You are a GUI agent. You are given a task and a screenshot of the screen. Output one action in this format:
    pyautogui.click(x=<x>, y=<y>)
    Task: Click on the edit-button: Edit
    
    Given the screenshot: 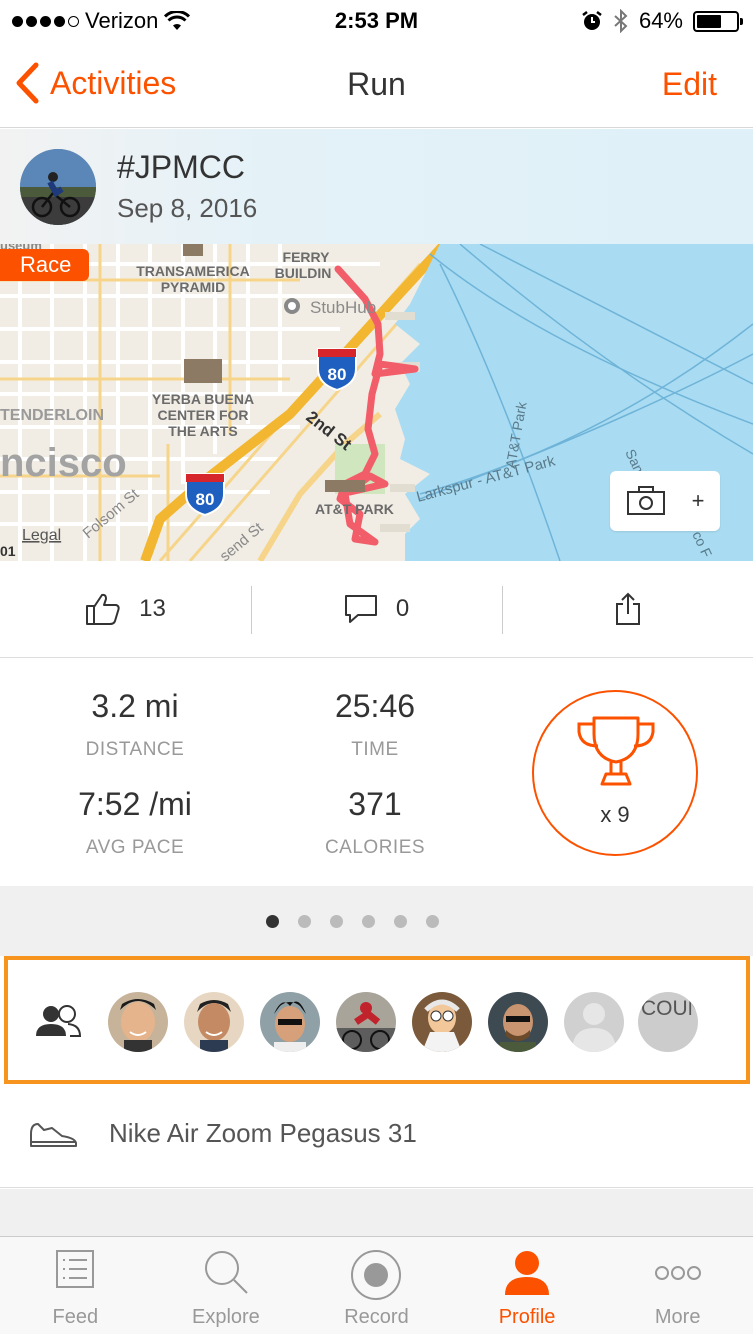 What is the action you would take?
    pyautogui.click(x=689, y=84)
    